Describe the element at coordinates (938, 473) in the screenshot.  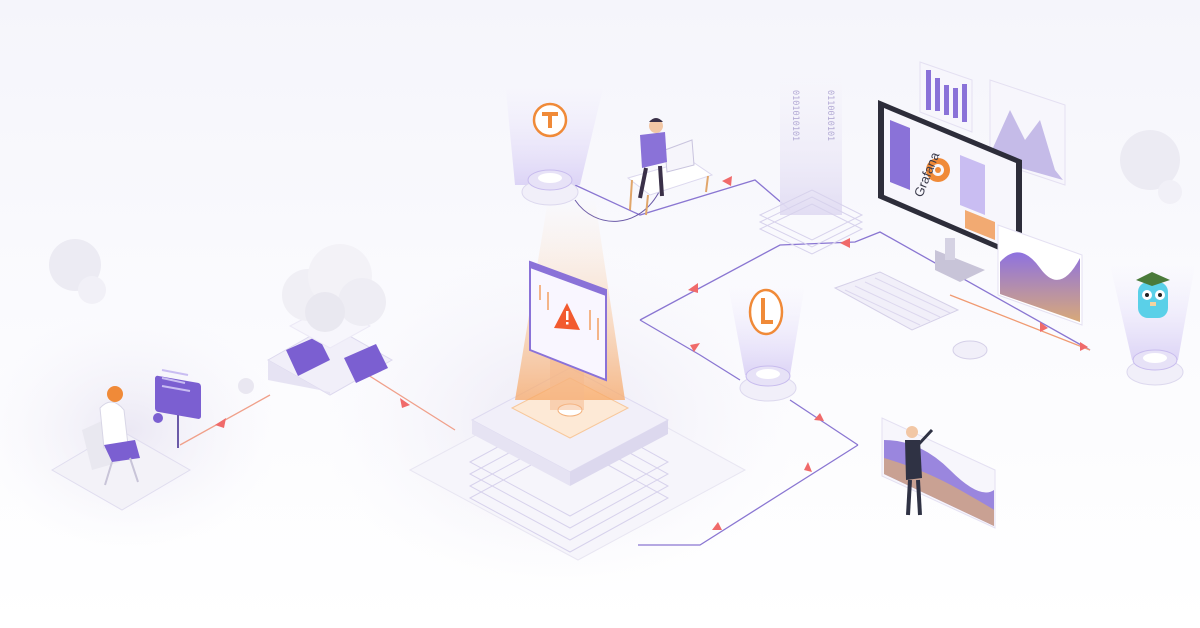
I see `analyst-at-board` at that location.